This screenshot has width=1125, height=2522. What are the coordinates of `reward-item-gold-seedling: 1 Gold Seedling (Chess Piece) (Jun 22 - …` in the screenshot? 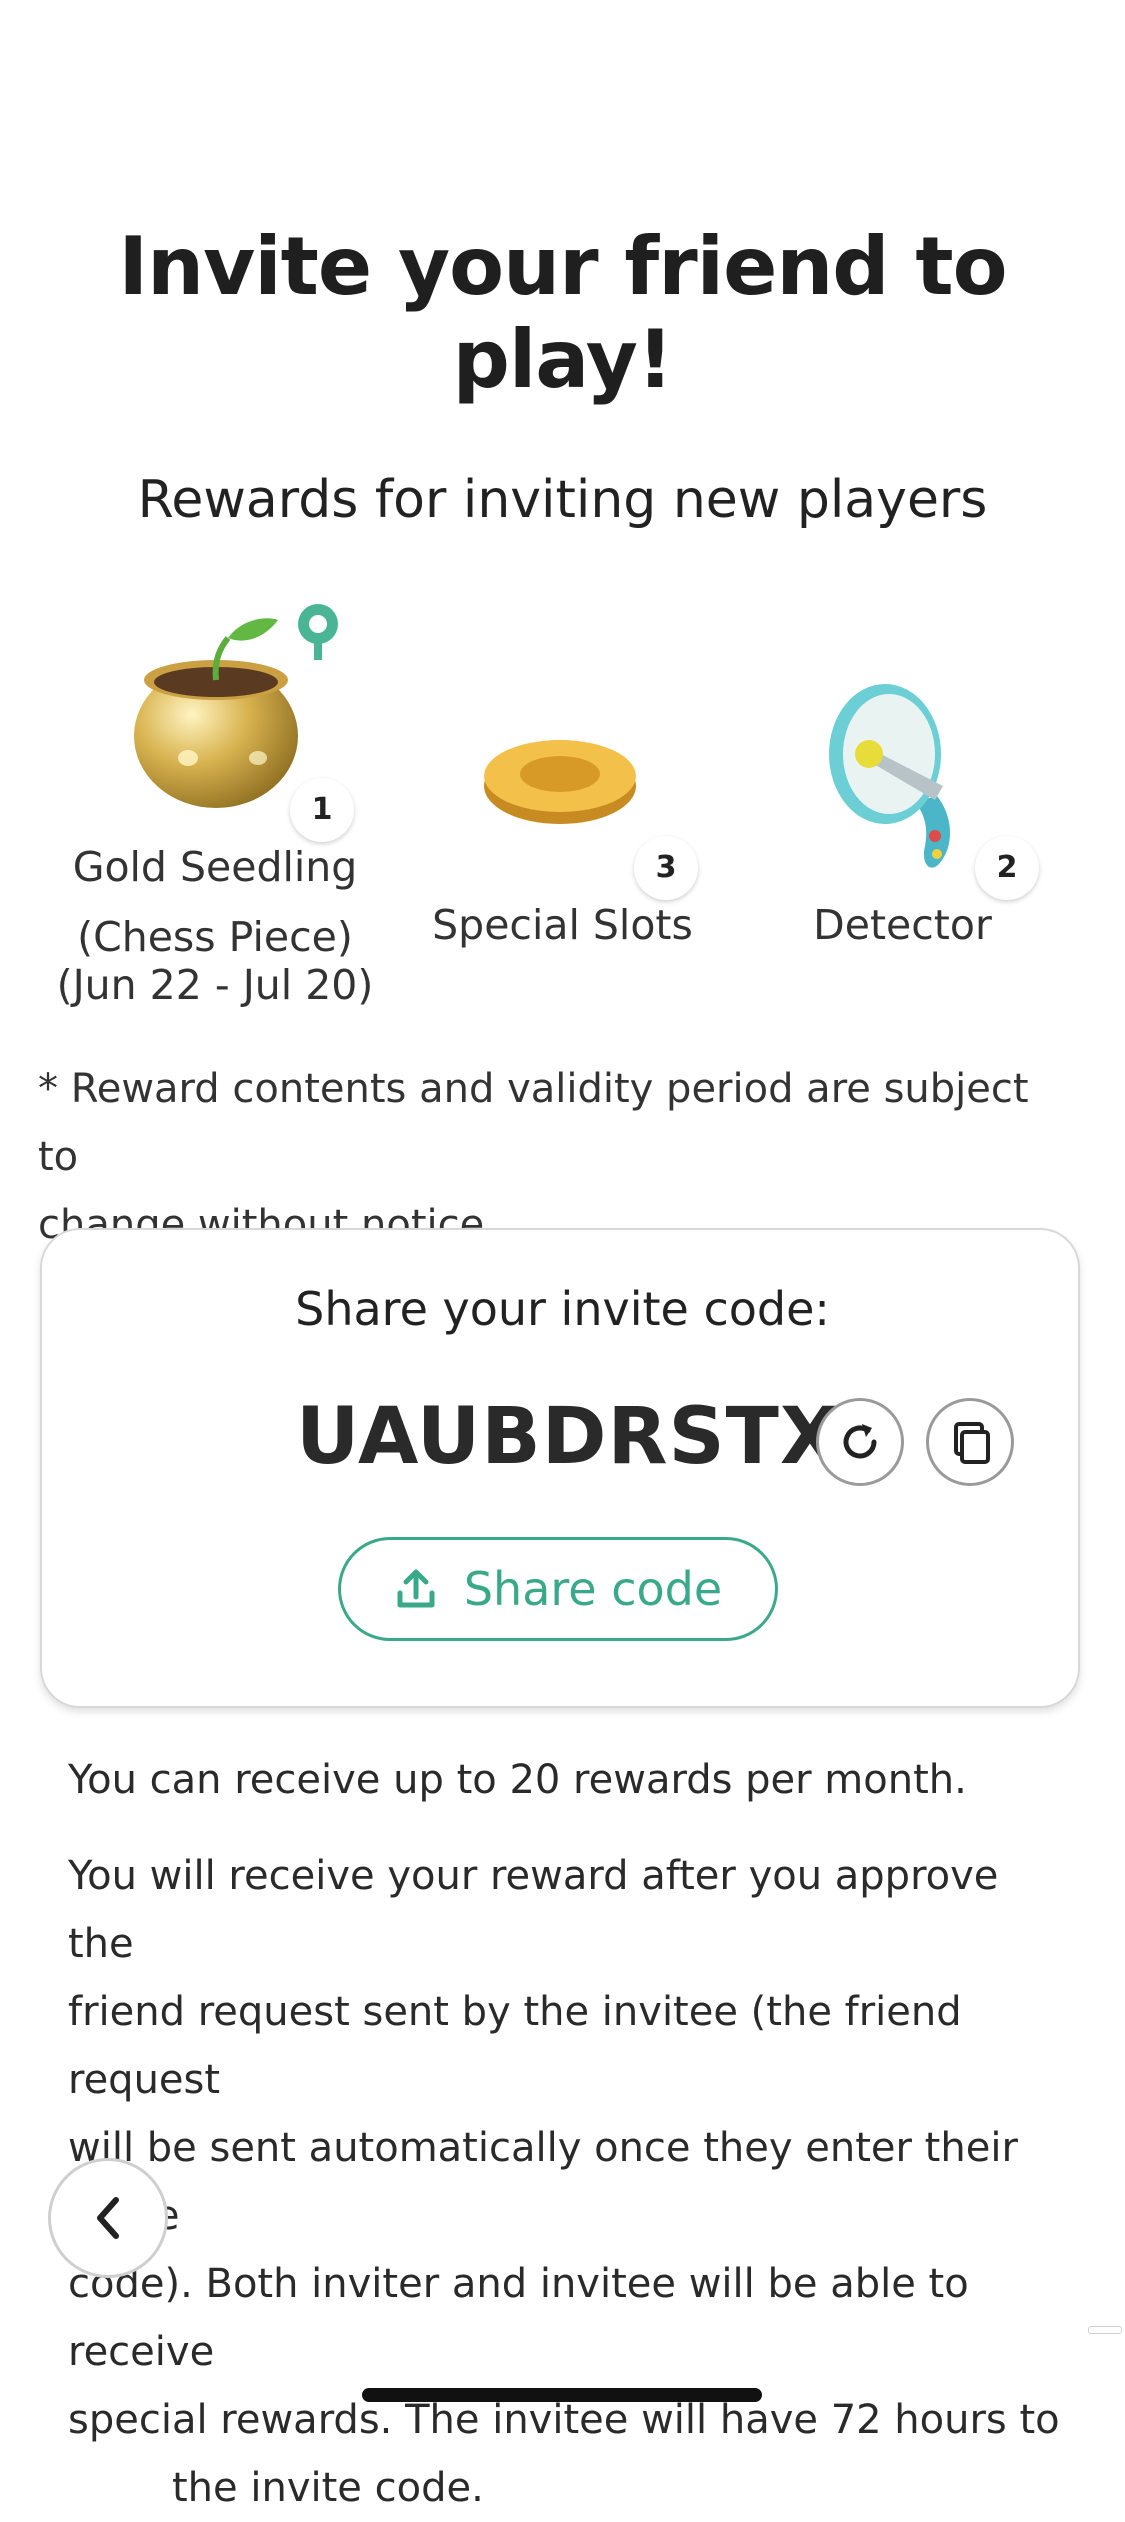 It's located at (215, 810).